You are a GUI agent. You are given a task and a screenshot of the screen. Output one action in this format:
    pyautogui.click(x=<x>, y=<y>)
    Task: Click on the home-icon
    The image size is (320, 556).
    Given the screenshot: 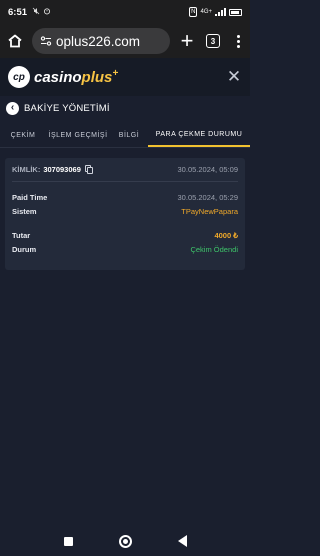 What is the action you would take?
    pyautogui.click(x=15, y=41)
    